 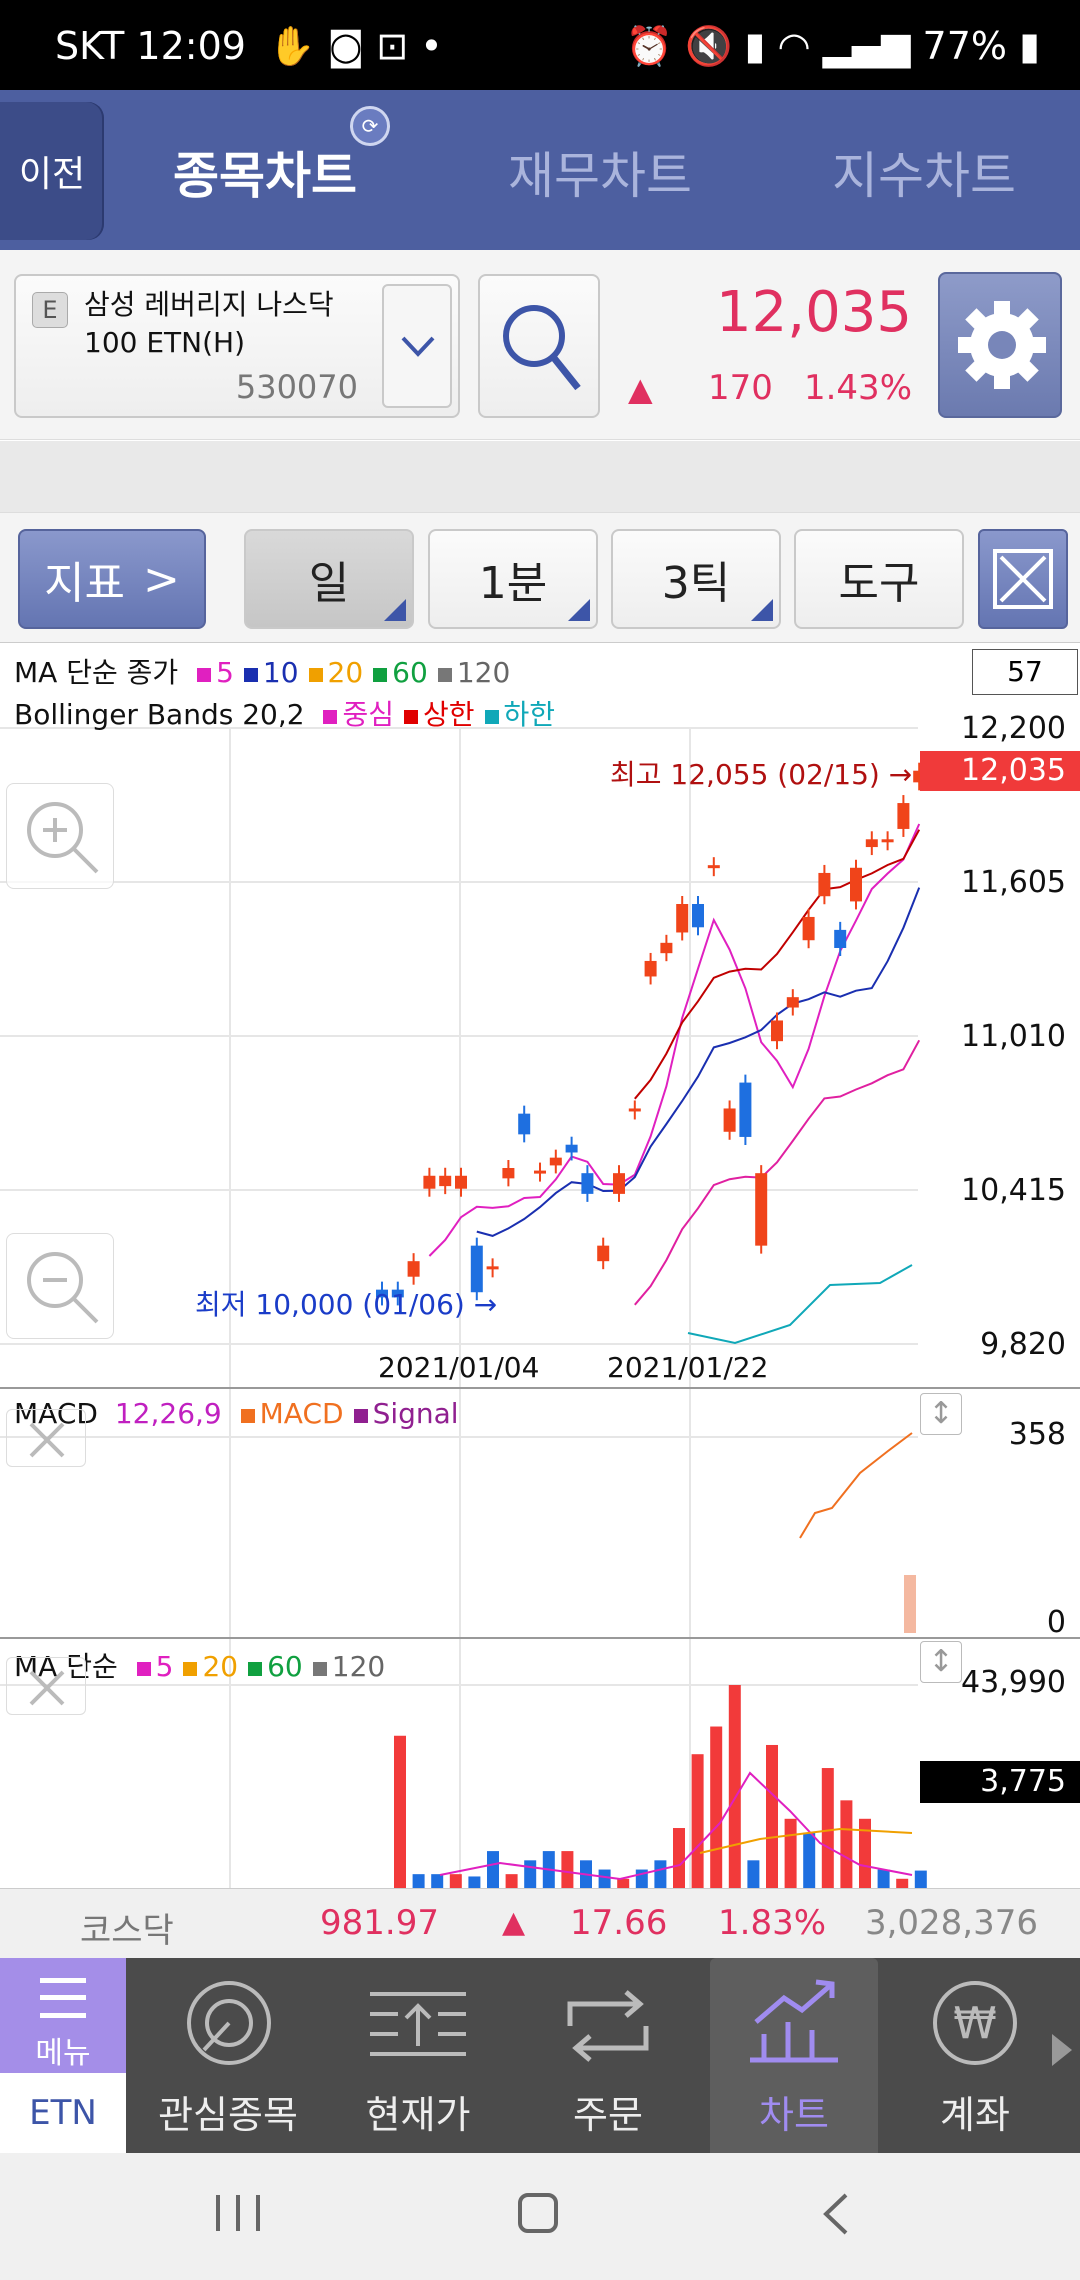 What do you see at coordinates (540, 45) in the screenshot?
I see `status-bar: SKT 12:09 ✋ ◙ ⊡ • ⏰ 🔇 ▮ ◠ ▂▄▆ 77% ▮` at bounding box center [540, 45].